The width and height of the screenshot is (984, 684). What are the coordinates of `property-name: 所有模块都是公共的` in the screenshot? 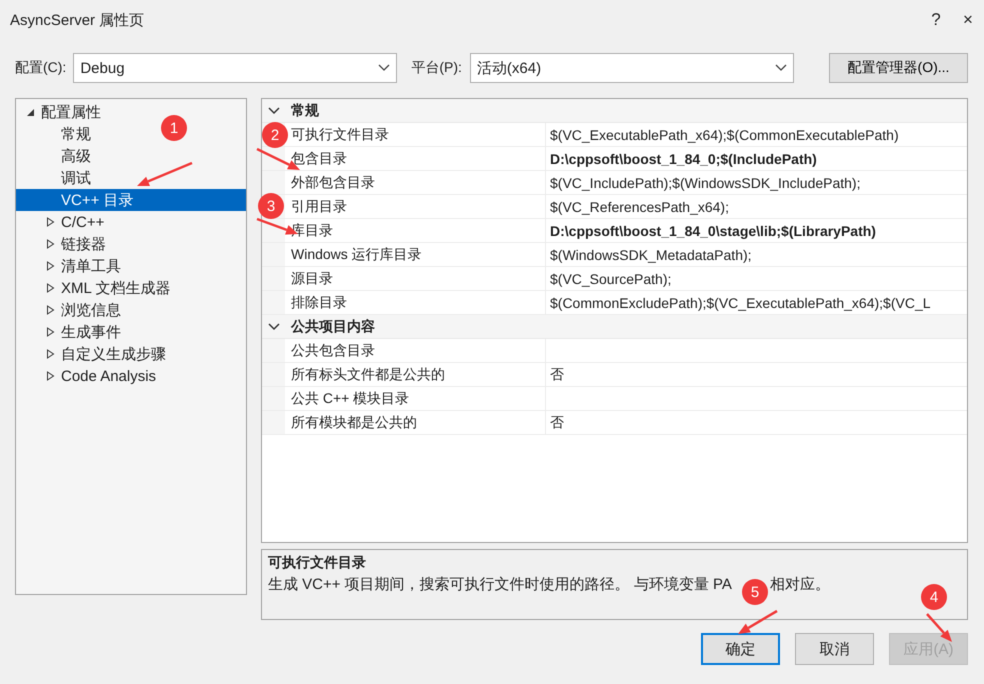 It's located at (415, 422).